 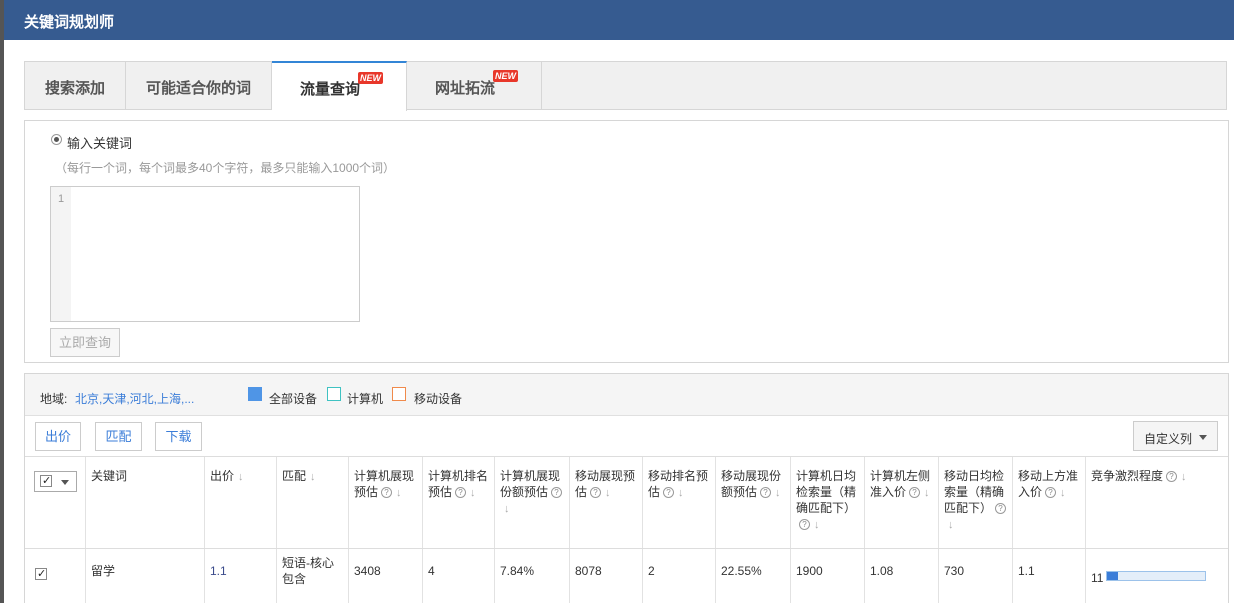 I want to click on keyword-textarea: 1, so click(x=205, y=254).